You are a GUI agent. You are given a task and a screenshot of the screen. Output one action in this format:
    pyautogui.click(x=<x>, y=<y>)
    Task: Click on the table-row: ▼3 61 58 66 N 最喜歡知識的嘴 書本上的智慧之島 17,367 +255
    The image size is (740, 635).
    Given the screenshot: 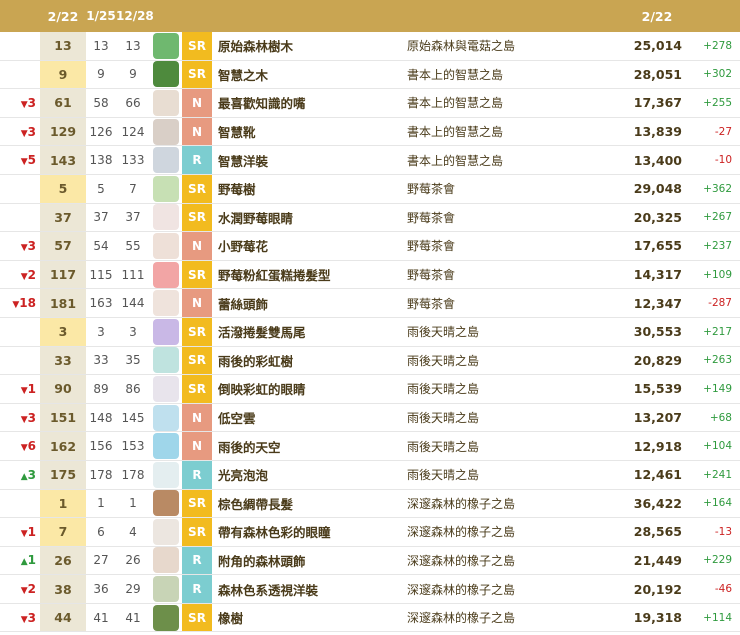 What is the action you would take?
    pyautogui.click(x=370, y=103)
    